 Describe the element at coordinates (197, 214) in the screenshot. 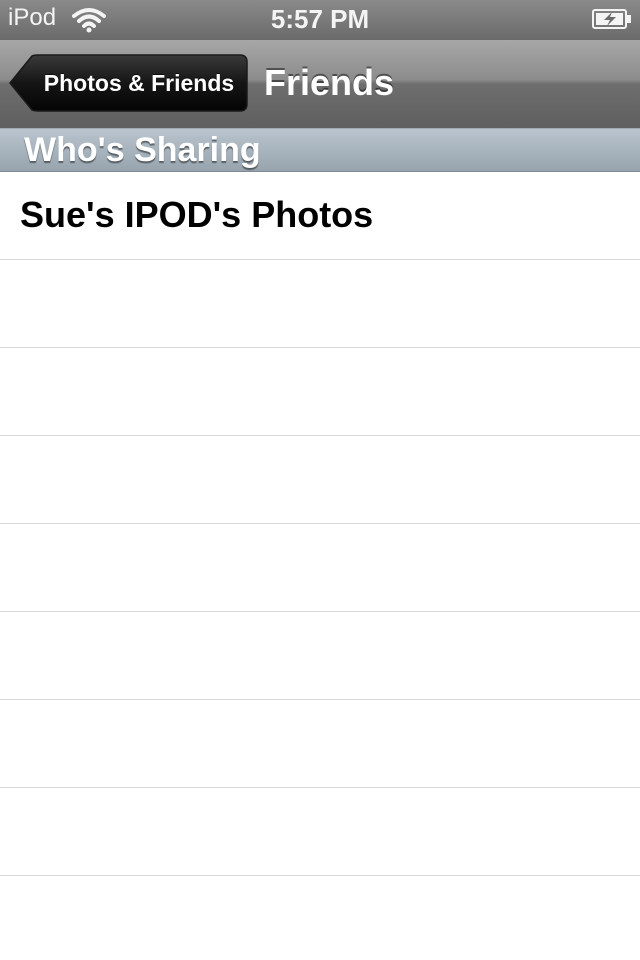

I see `list-item-label: Sue's IPOD's Photos` at that location.